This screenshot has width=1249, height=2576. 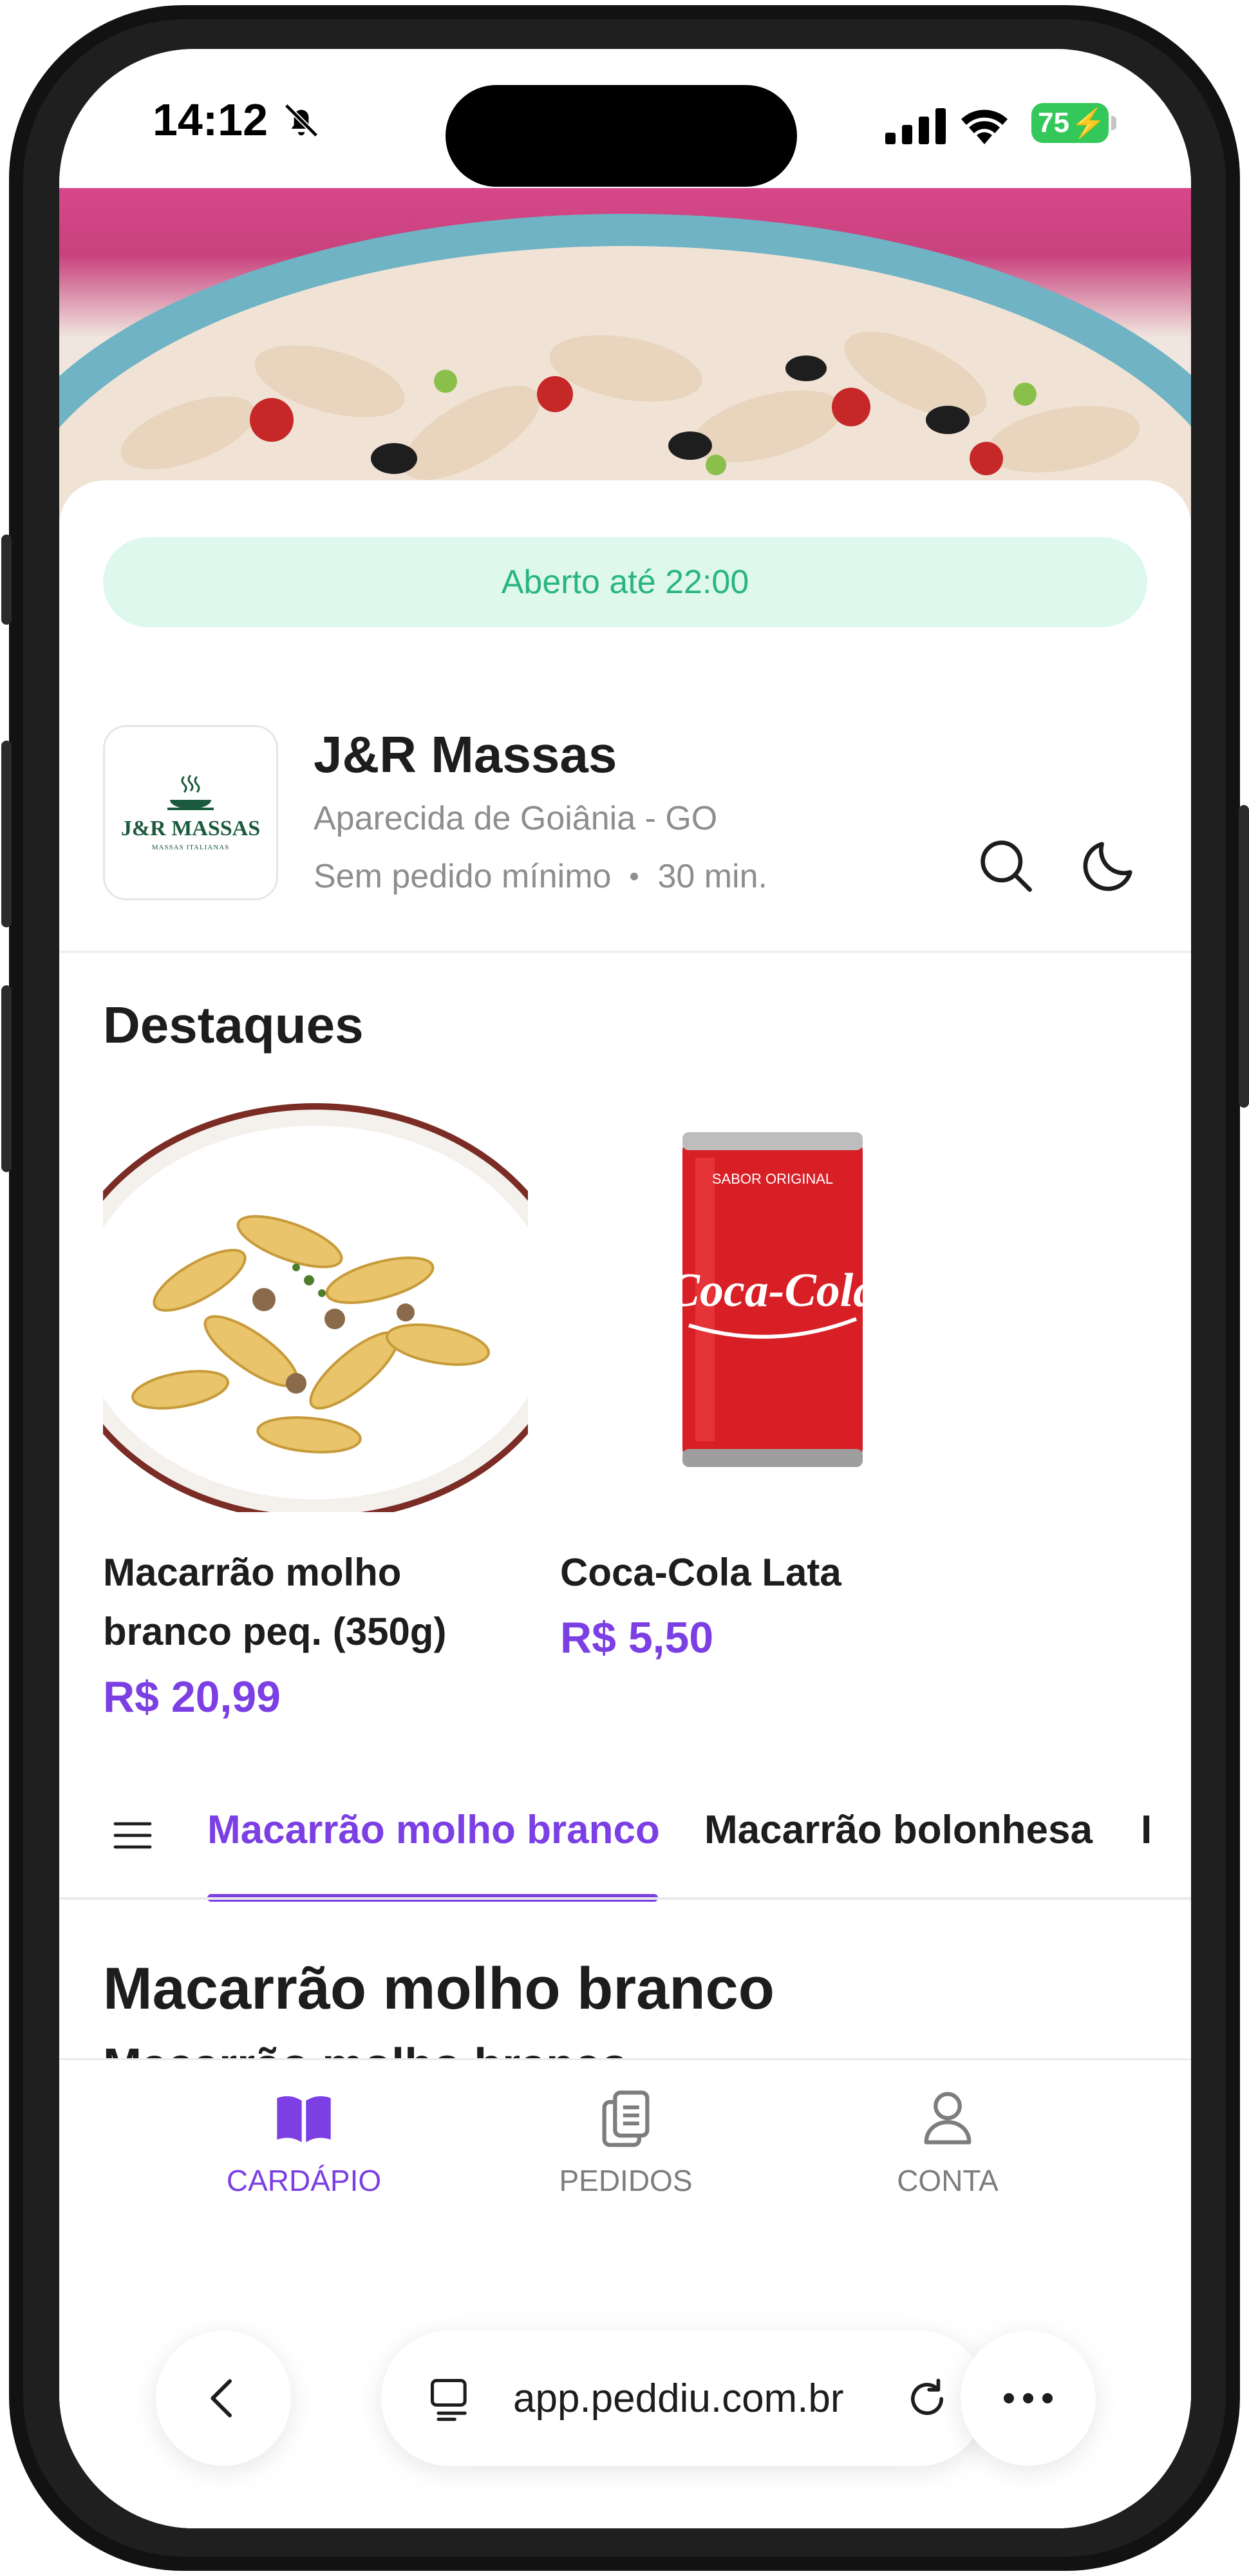 I want to click on nav-label: CARDÁPIO, so click(x=304, y=2180).